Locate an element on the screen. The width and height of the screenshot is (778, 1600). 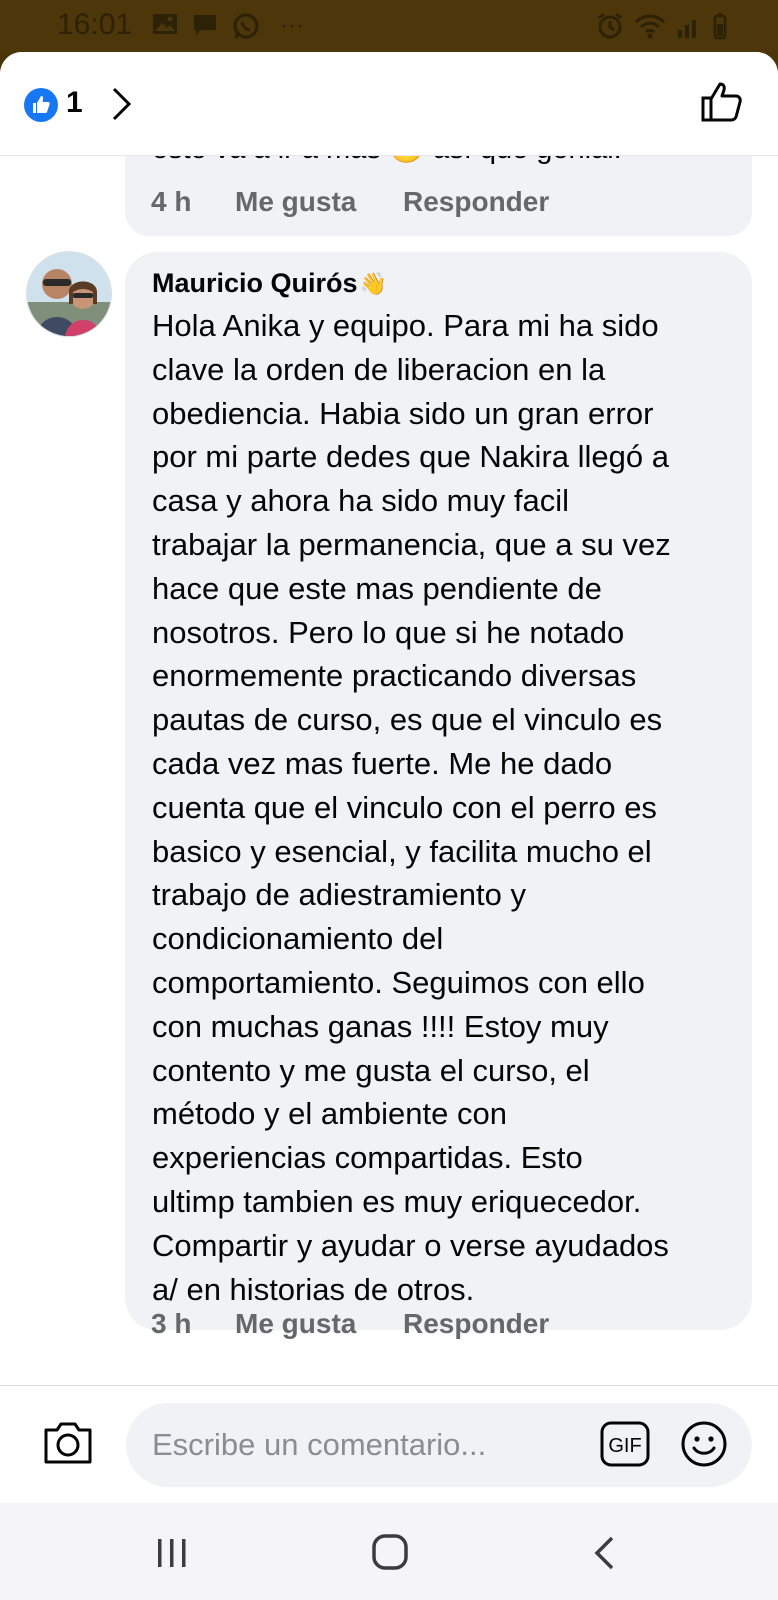
comment-text-line: trabajar la permanencia, que a su vez is located at coordinates (411, 544).